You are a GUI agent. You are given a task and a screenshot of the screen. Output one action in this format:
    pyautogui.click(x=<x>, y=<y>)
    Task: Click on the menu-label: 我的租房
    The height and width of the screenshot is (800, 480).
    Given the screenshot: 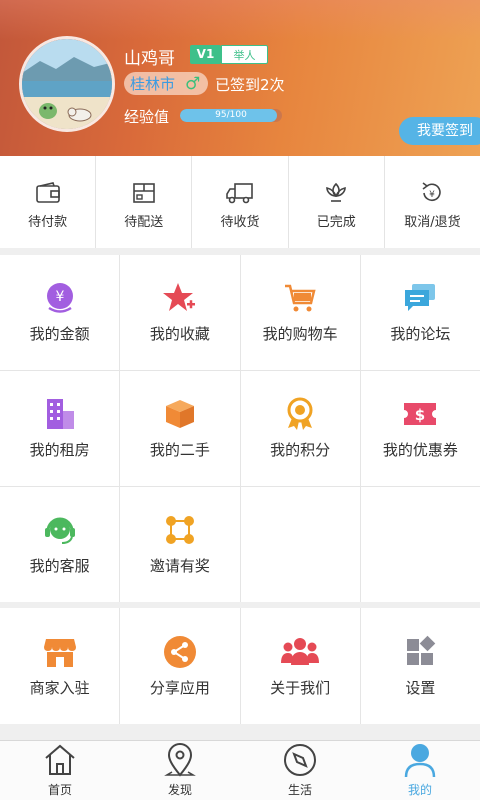 What is the action you would take?
    pyautogui.click(x=59, y=450)
    